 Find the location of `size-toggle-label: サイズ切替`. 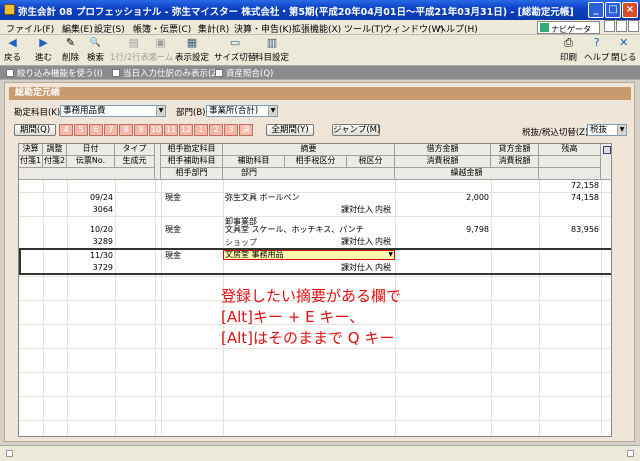

size-toggle-label: サイズ切替 is located at coordinates (235, 58).